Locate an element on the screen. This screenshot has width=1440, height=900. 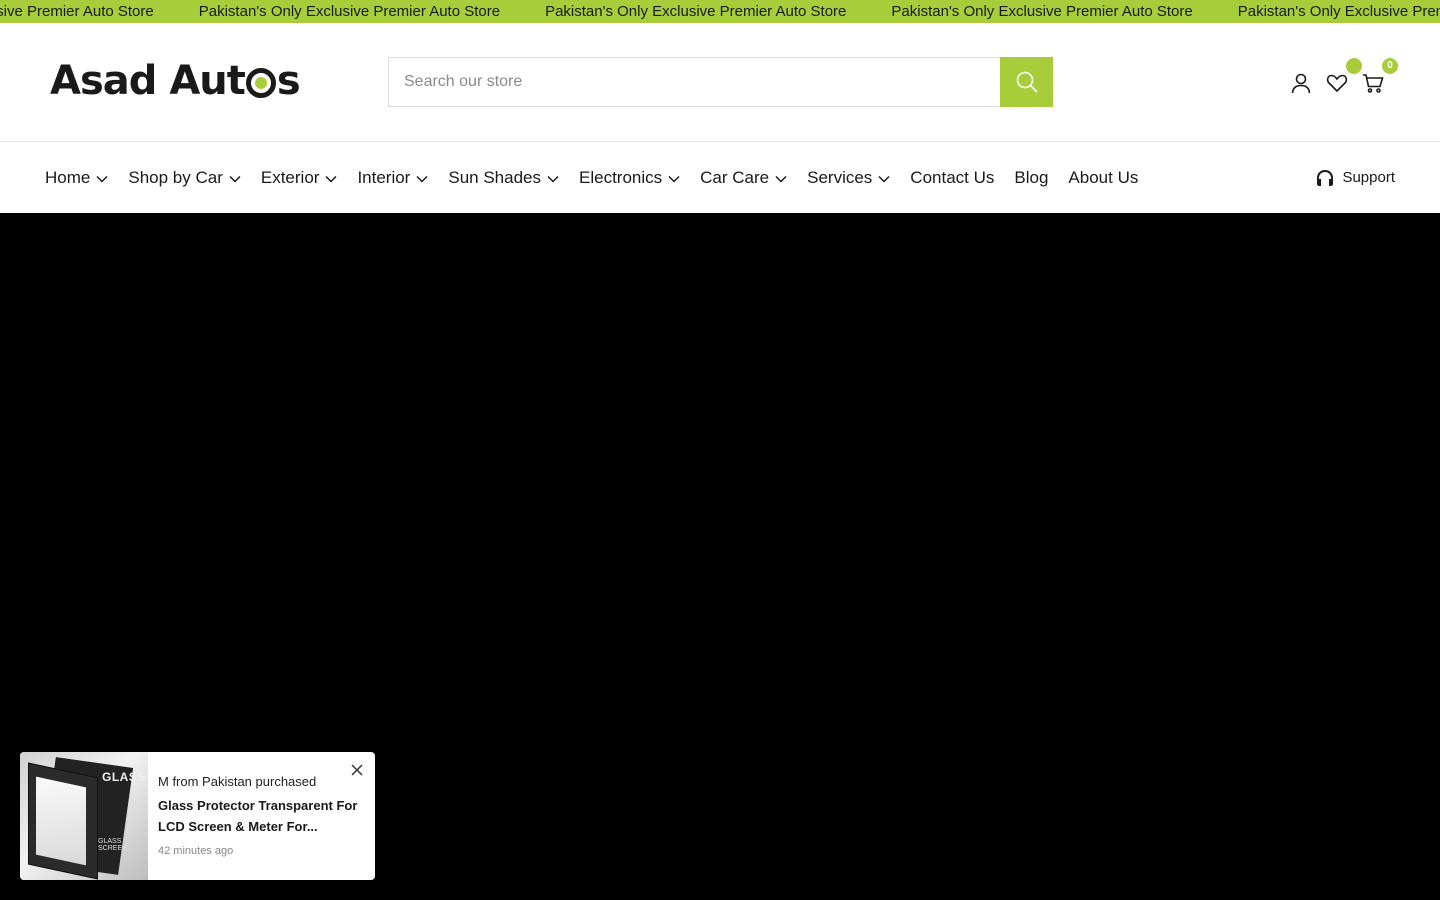
product-thumbnail: GLASS GLASS SCREEN is located at coordinates (84, 816).